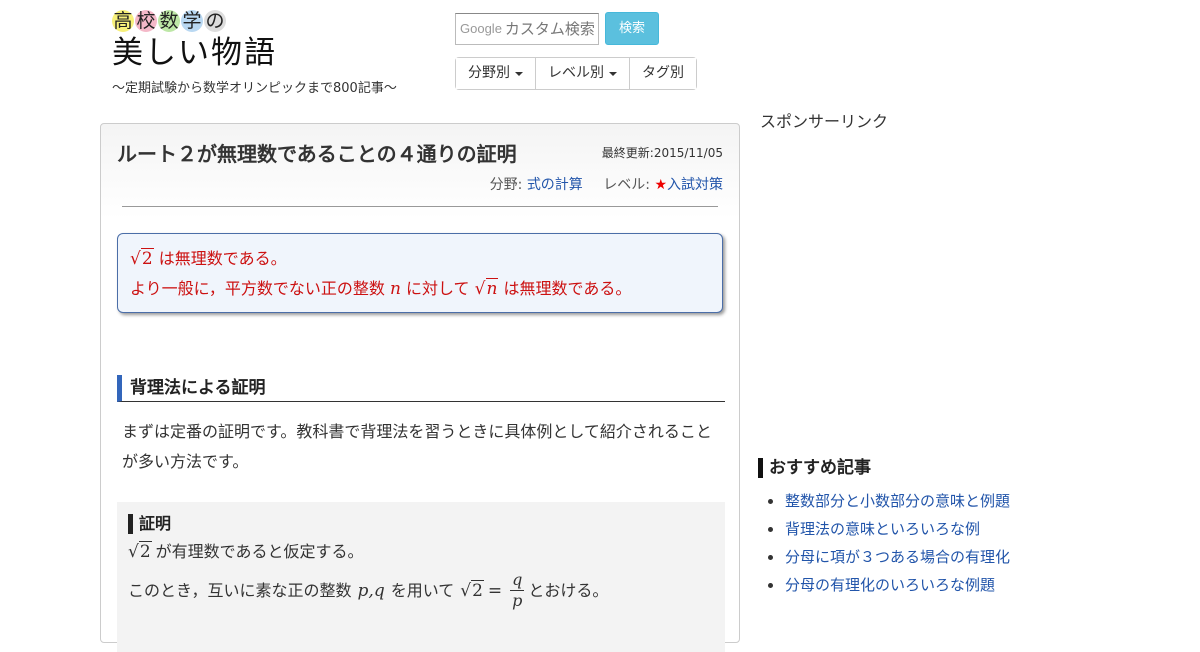  What do you see at coordinates (814, 468) in the screenshot?
I see `recommended-heading: おすすめ記事` at bounding box center [814, 468].